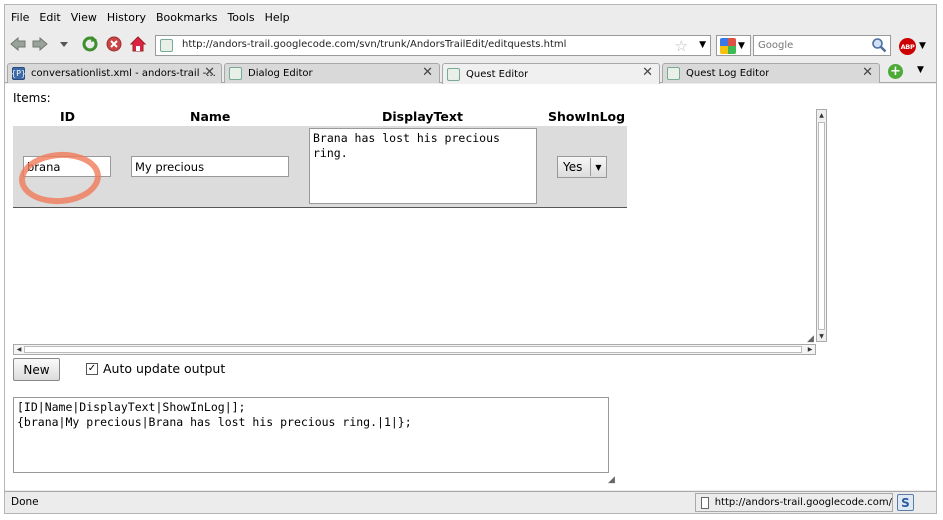  Describe the element at coordinates (551, 73) in the screenshot. I see `tab-quest-editor: Quest Editor ✕` at that location.